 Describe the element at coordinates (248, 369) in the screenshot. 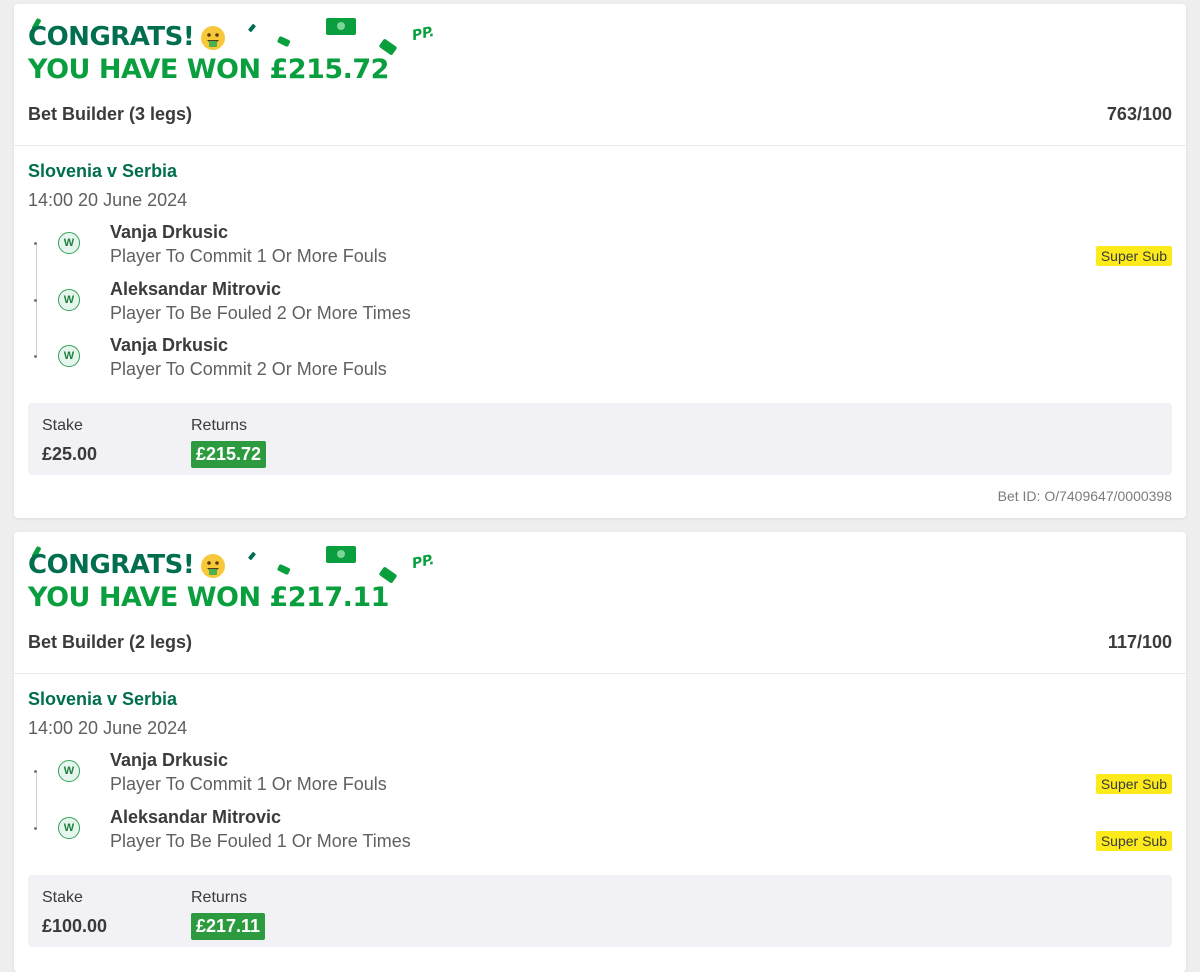

I see `leg-market: Player To Commit 2 Or More Fouls` at that location.